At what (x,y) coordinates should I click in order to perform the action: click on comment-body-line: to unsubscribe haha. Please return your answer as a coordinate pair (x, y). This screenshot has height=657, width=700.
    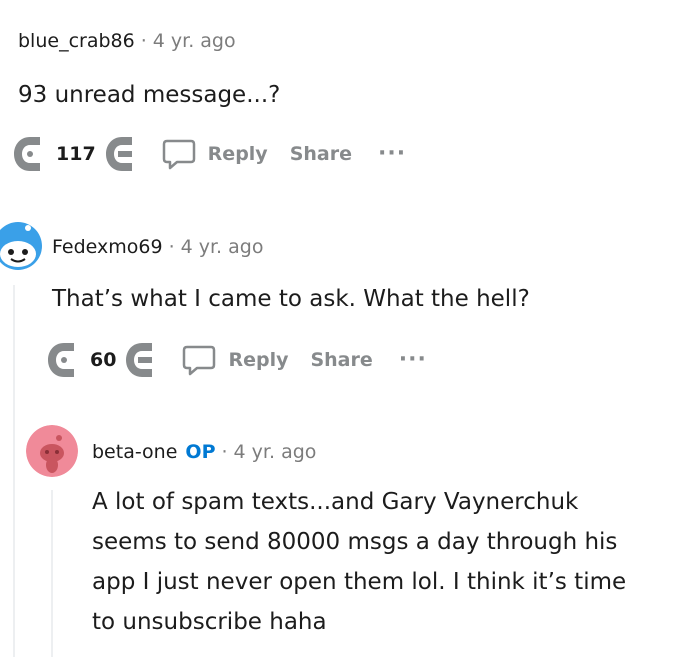
    Looking at the image, I should click on (209, 622).